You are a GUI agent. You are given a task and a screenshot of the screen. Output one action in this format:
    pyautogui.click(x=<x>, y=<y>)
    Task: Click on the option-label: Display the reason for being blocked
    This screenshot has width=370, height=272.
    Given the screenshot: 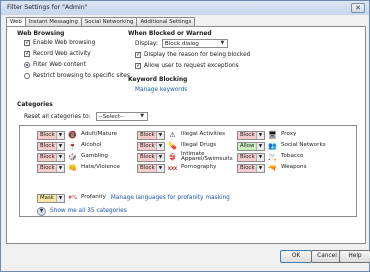 What is the action you would take?
    pyautogui.click(x=197, y=55)
    